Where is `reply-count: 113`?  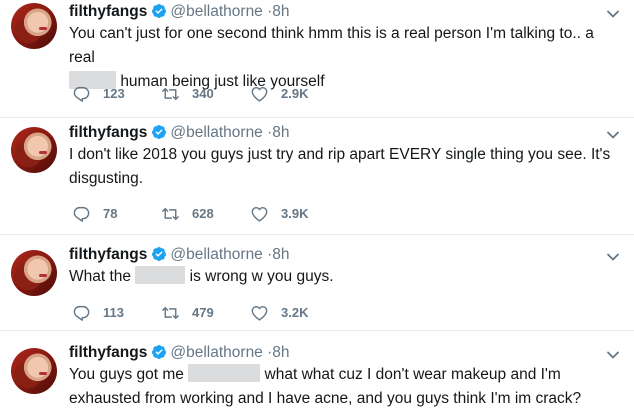
reply-count: 113 is located at coordinates (113, 312).